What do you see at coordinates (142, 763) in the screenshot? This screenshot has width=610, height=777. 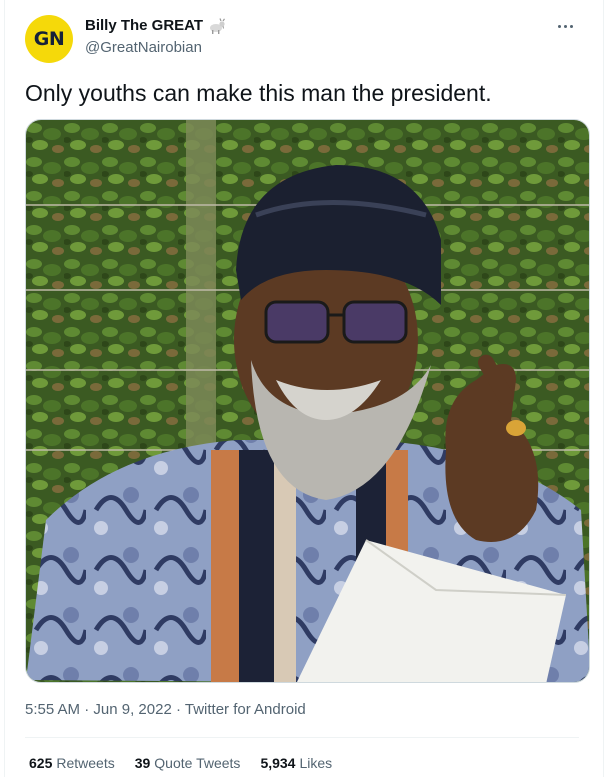 I see `quotes-count: 39` at bounding box center [142, 763].